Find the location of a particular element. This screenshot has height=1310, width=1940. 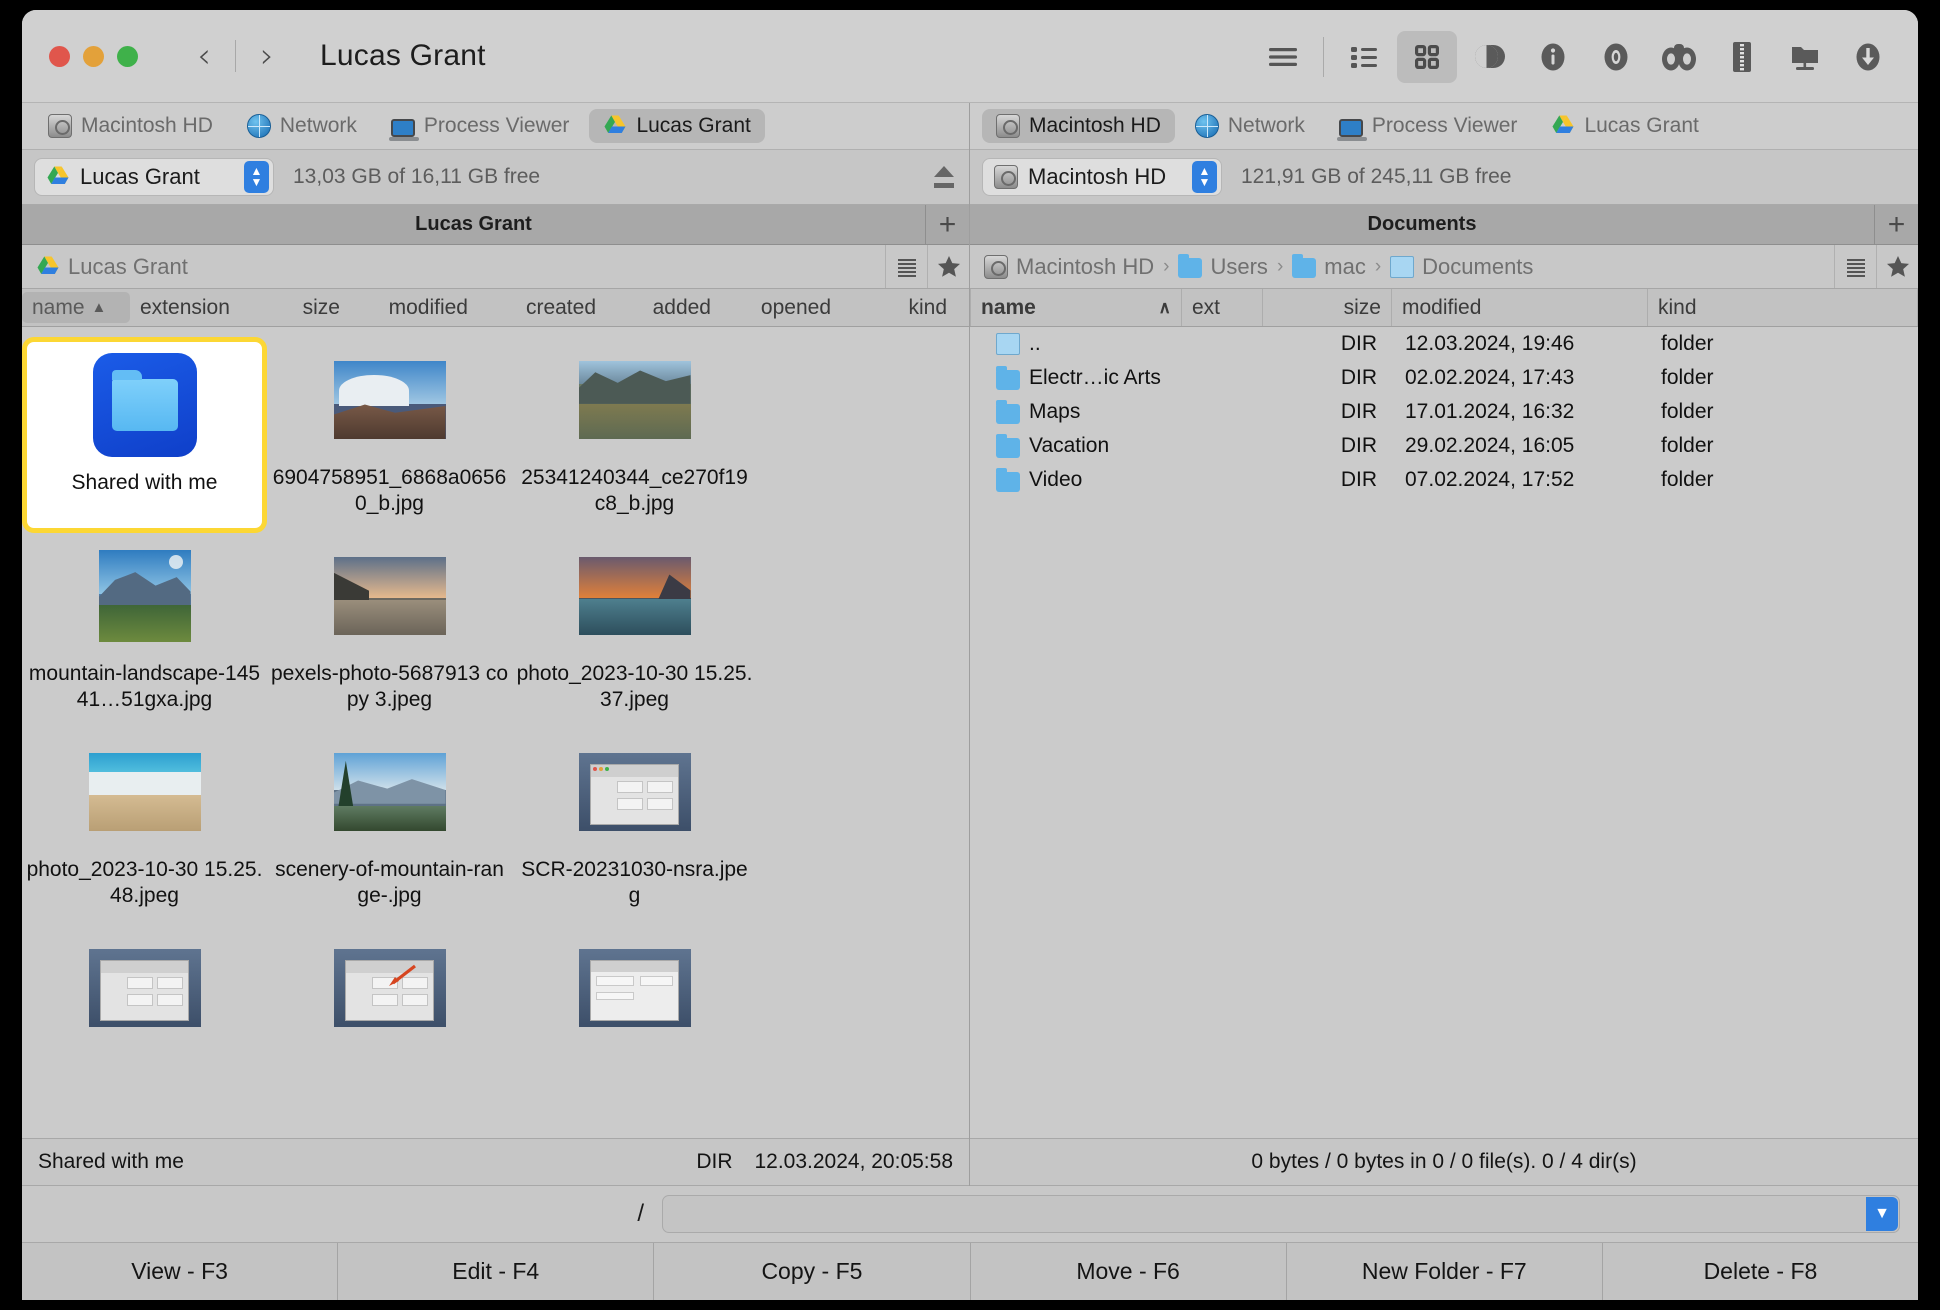

move-f6-button: Move - F6 is located at coordinates (1129, 1271).